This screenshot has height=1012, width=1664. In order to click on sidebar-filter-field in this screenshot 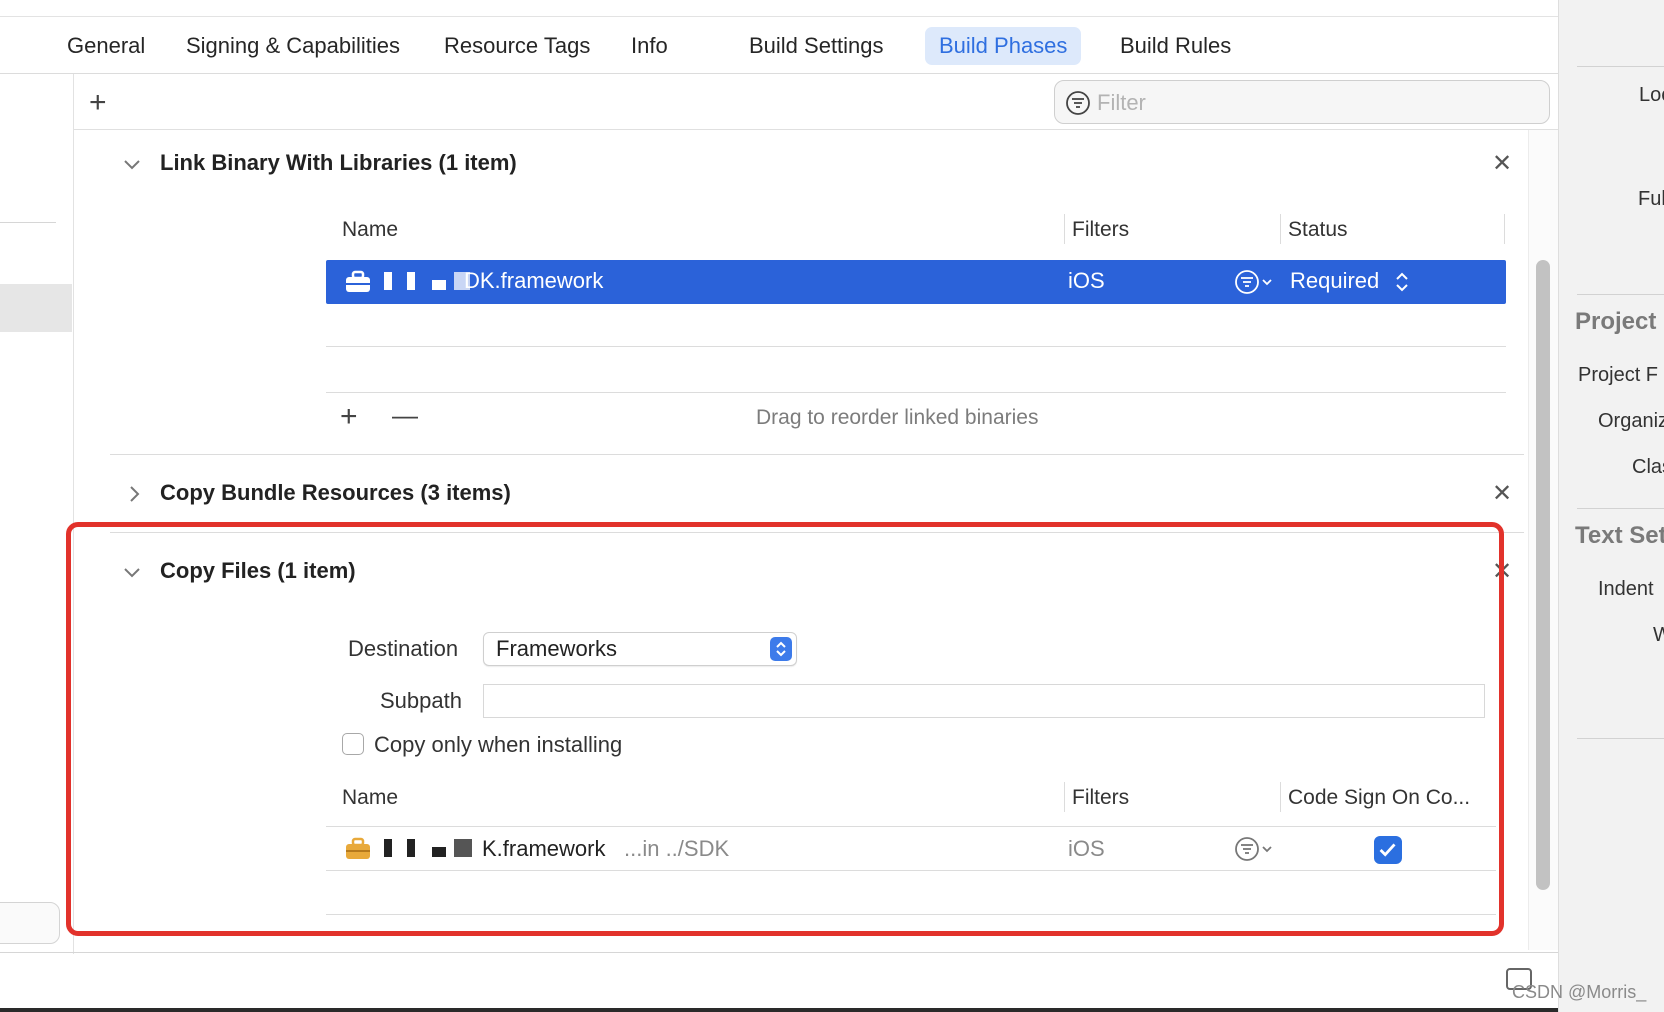, I will do `click(30, 923)`.